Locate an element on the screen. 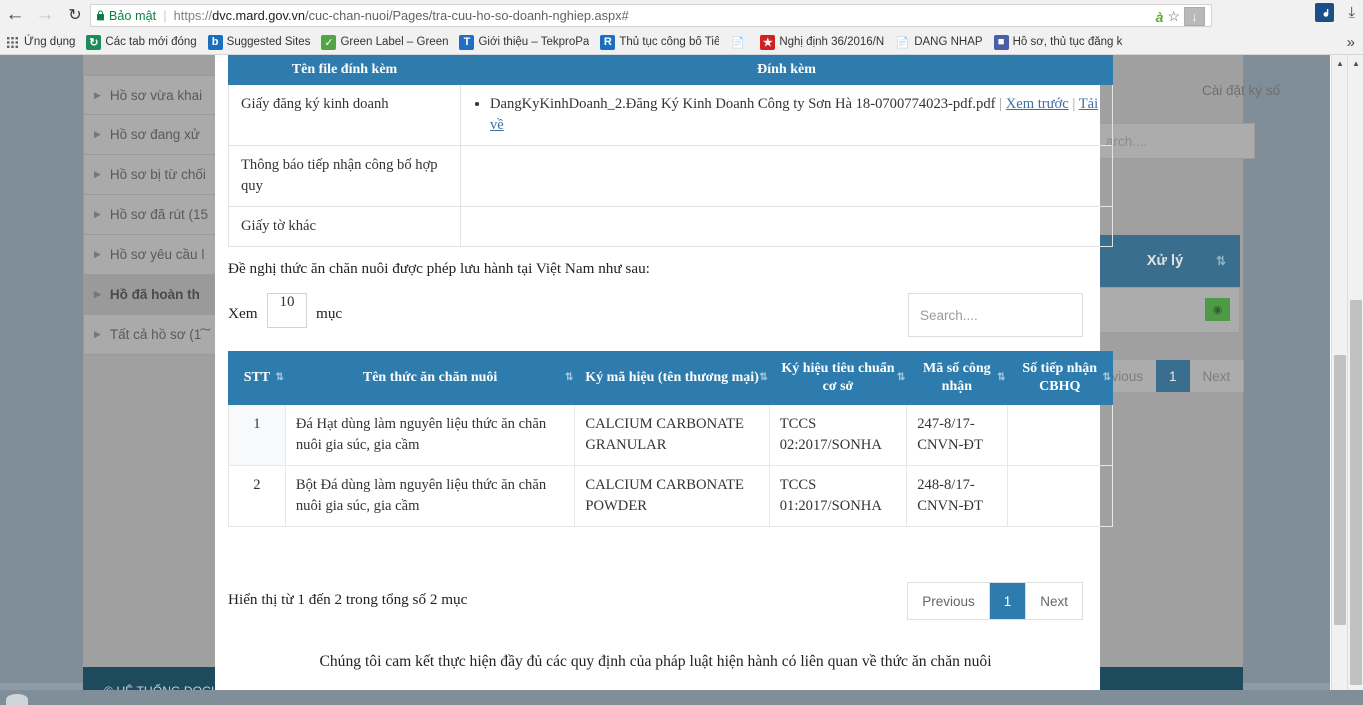 This screenshot has width=1363, height=705. bookmark-nghi-dinh: ★ Nghị định 36/2016/N is located at coordinates (822, 42).